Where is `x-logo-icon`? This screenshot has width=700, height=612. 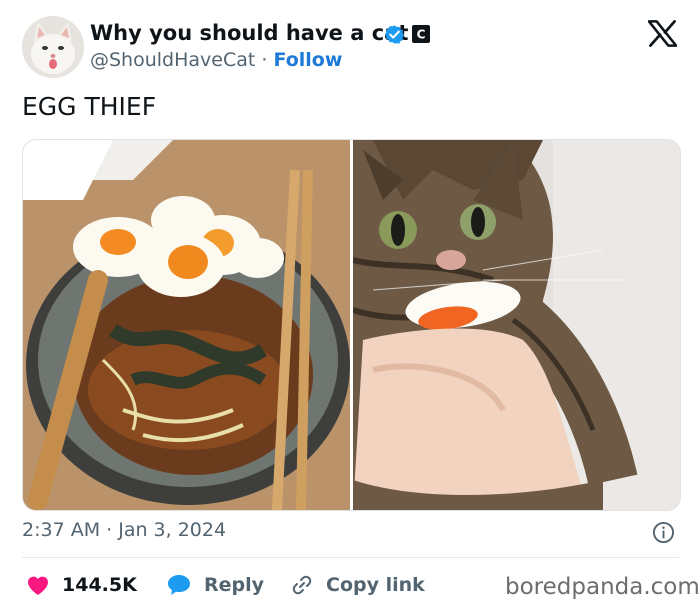
x-logo-icon is located at coordinates (662, 33).